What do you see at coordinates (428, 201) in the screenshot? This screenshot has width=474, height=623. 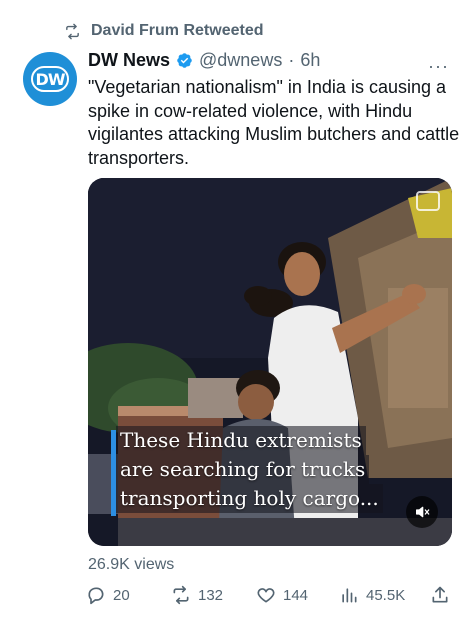 I see `gif-icon` at bounding box center [428, 201].